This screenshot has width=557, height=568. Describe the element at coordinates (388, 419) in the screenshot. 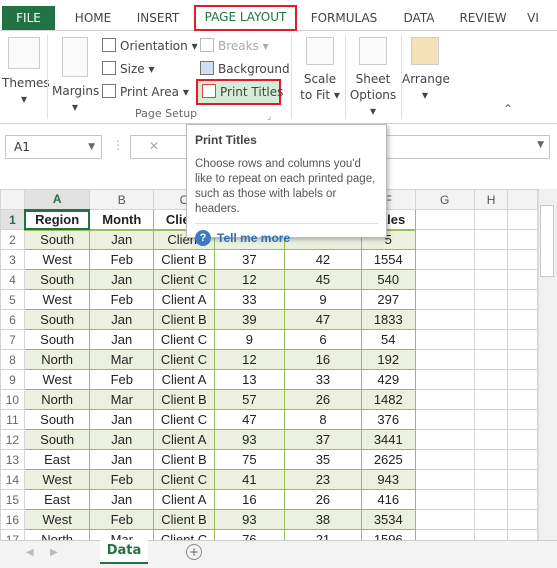

I see `data-cell: 376` at that location.